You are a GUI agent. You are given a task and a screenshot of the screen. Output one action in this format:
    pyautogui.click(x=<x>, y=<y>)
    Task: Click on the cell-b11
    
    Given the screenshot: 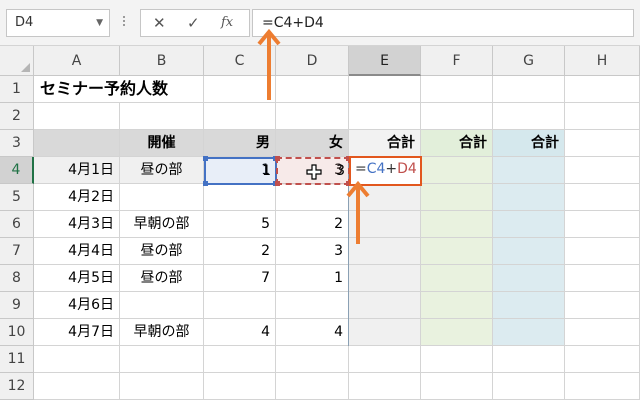 What is the action you would take?
    pyautogui.click(x=162, y=359)
    